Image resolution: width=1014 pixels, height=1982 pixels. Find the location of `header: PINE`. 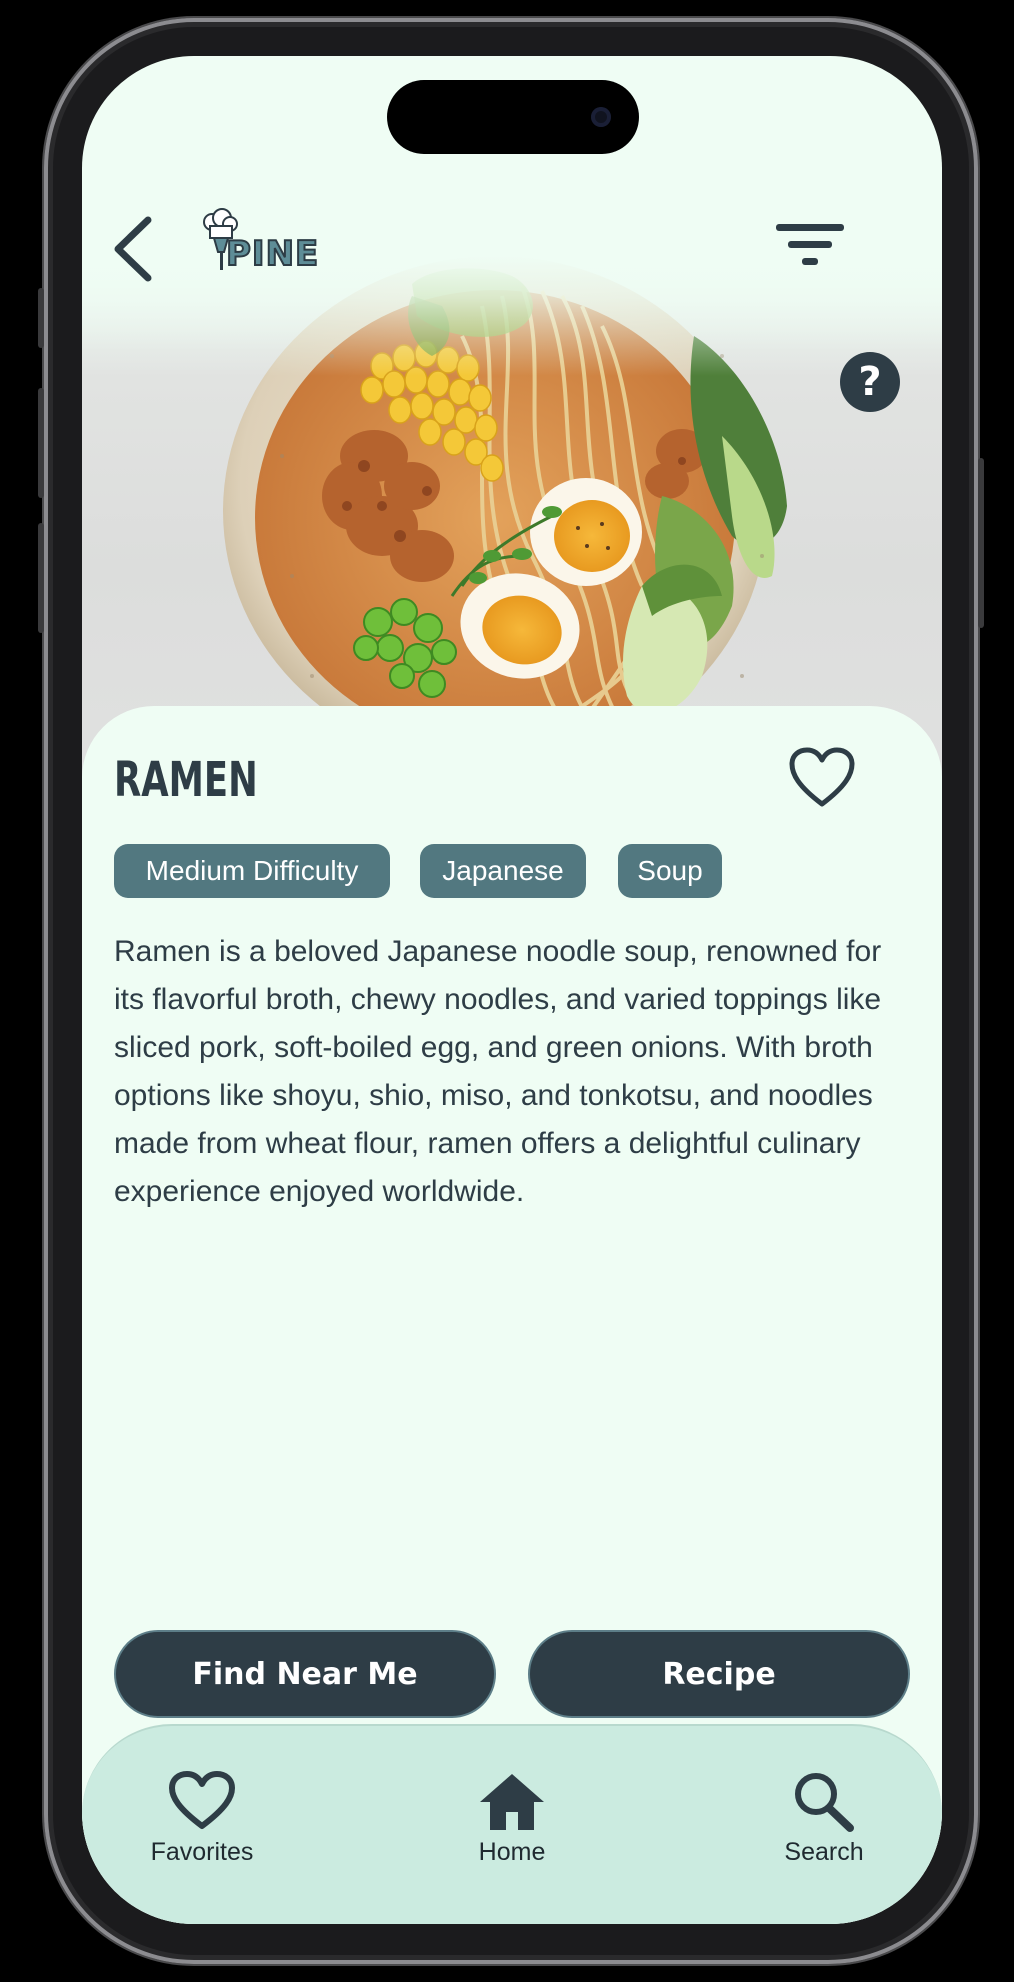

header: PINE is located at coordinates (512, 219).